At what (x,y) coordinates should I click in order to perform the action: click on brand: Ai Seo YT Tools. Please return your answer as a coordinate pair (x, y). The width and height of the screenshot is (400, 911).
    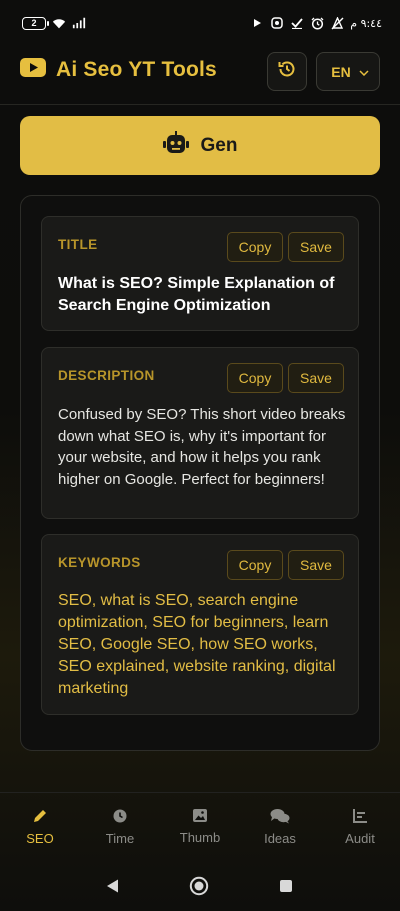
    Looking at the image, I should click on (118, 70).